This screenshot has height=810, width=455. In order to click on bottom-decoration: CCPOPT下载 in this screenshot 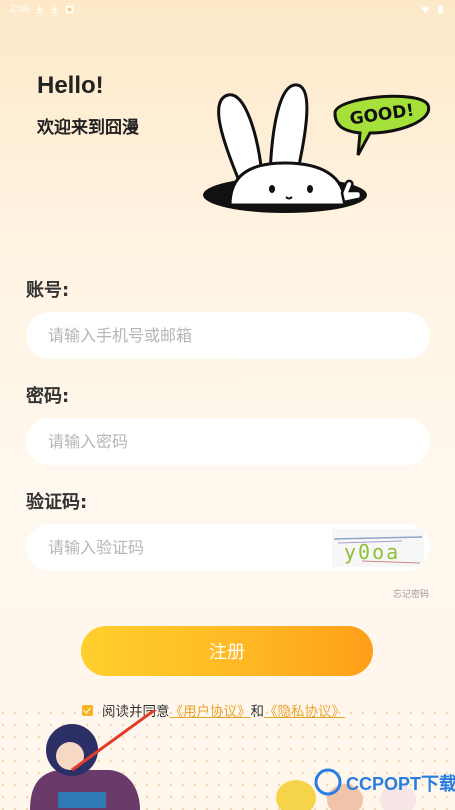, I will do `click(227, 760)`.